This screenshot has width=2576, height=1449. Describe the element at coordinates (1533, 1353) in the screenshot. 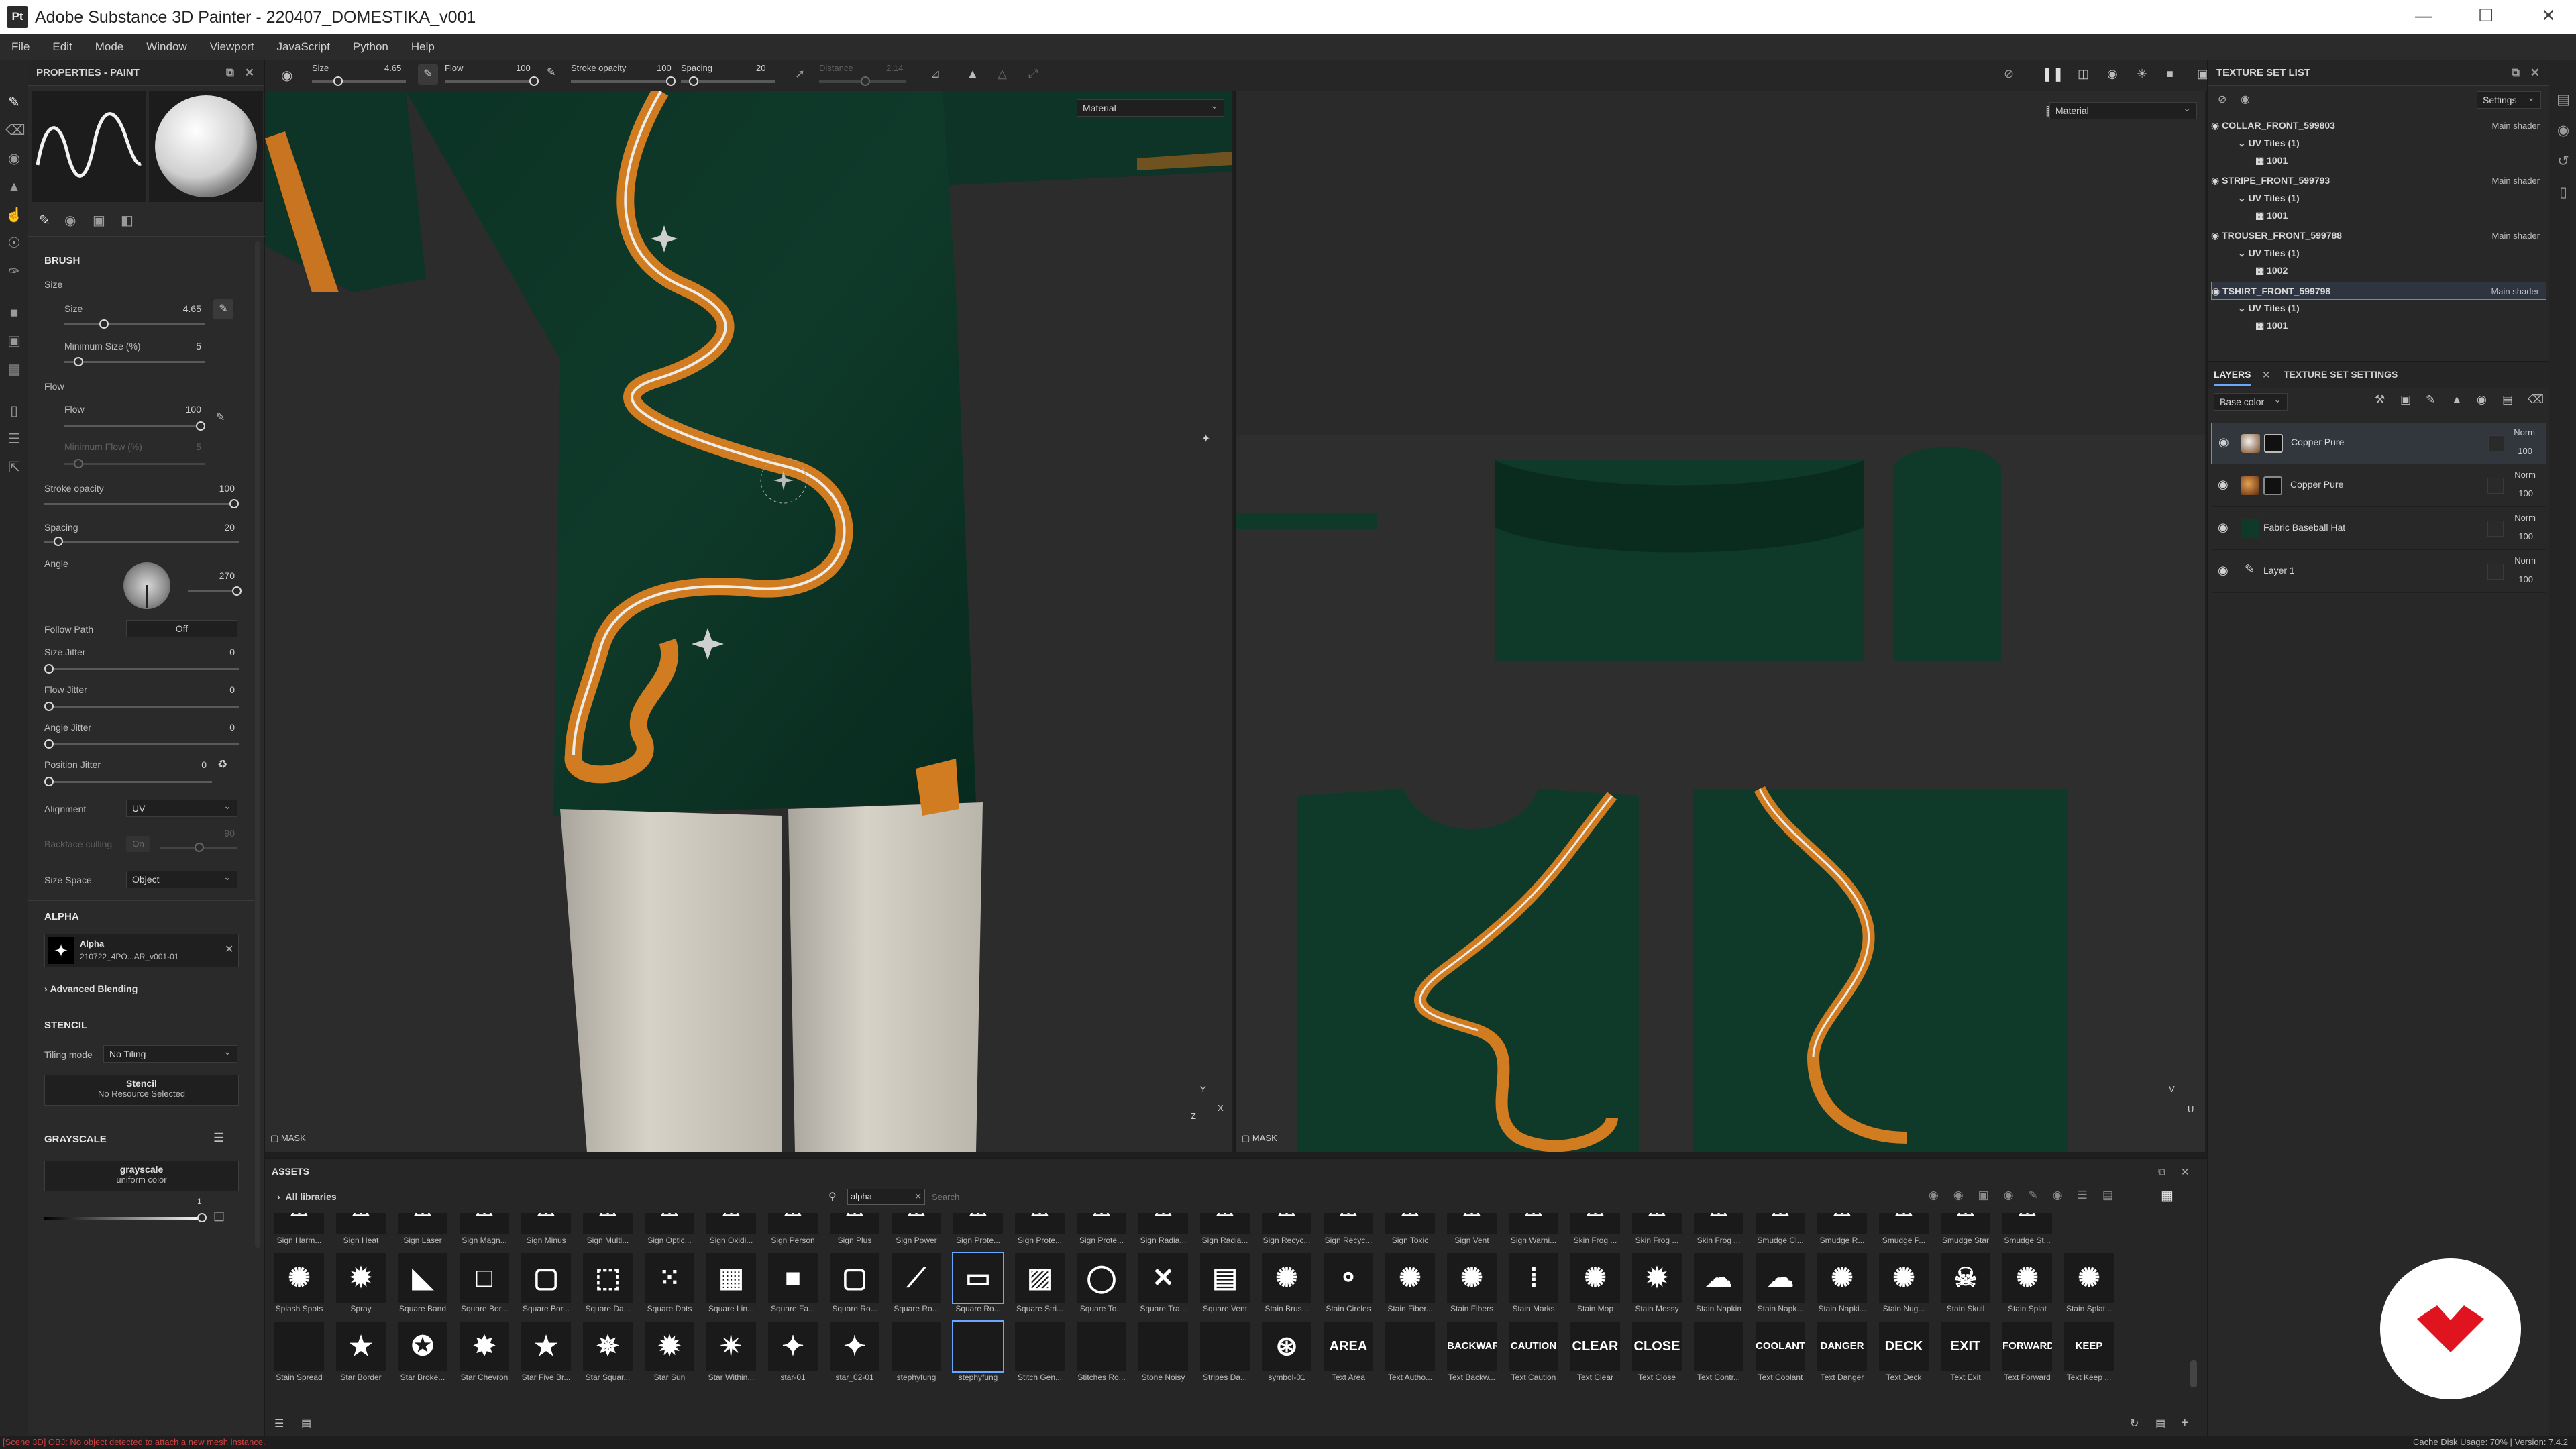

I see `asset-tile: CAUTION Text Caution` at that location.